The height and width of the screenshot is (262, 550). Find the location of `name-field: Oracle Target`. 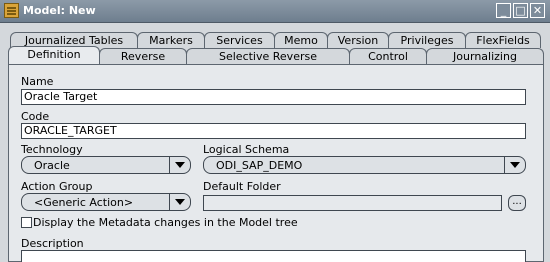

name-field: Oracle Target is located at coordinates (273, 97).